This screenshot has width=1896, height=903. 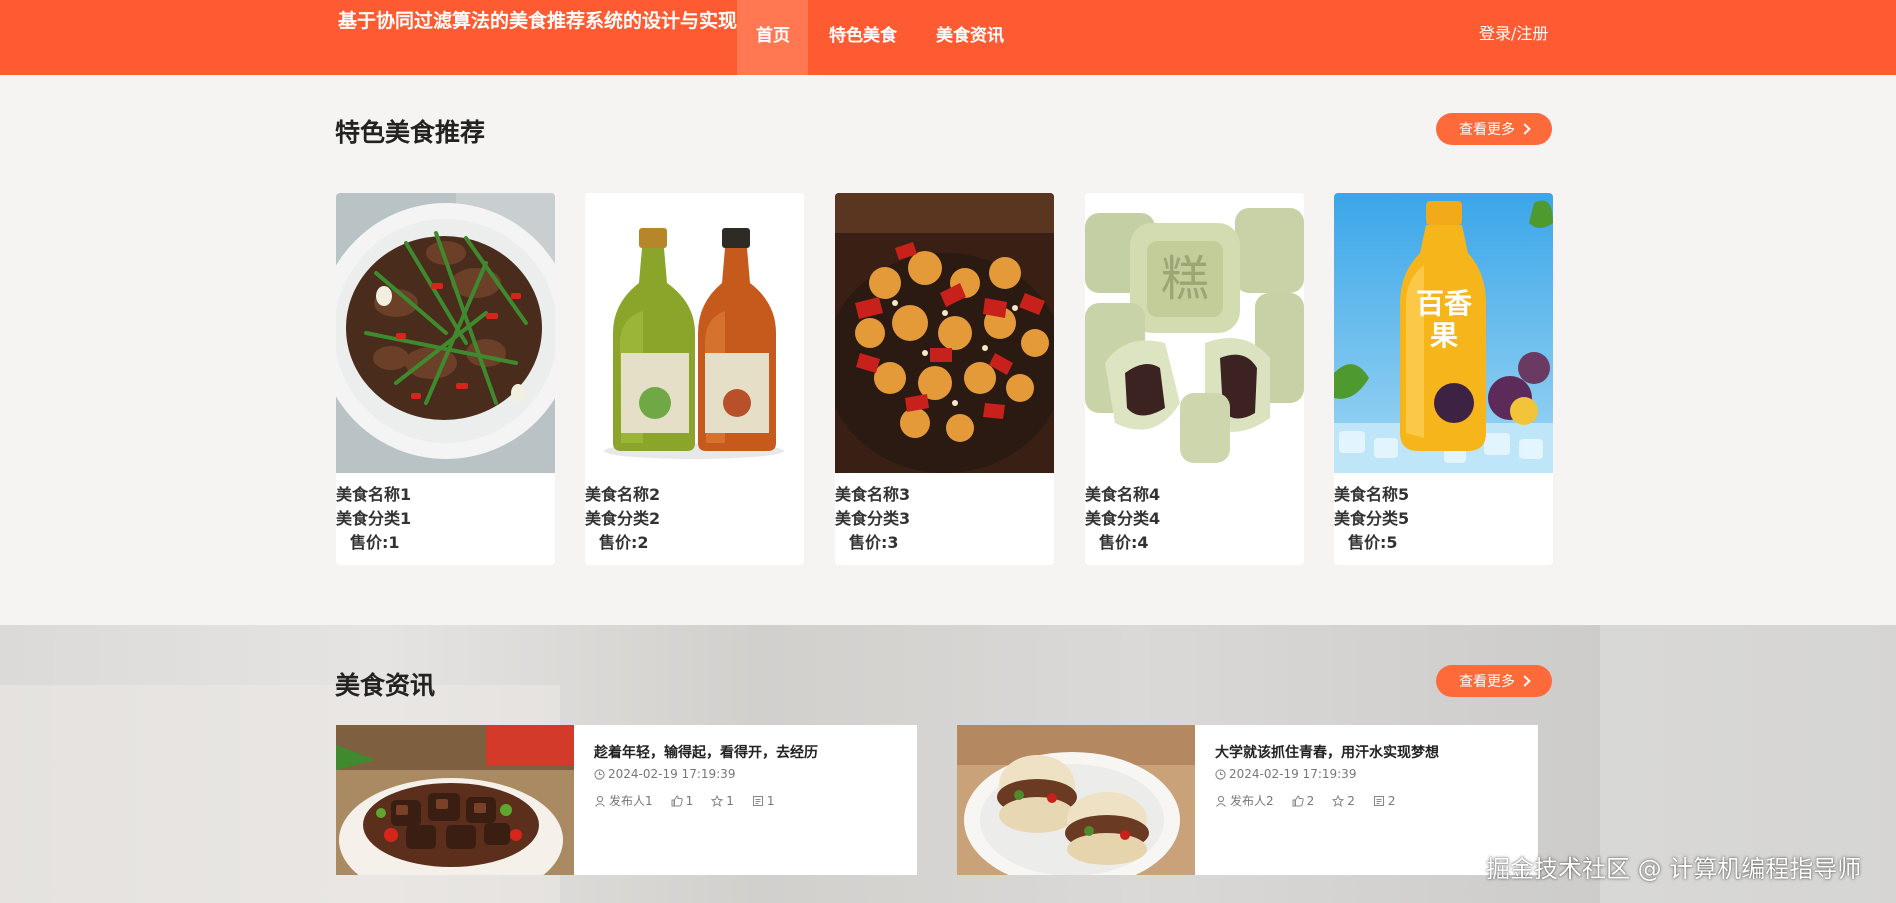 I want to click on news-more-button: 查看更多, so click(x=1494, y=681).